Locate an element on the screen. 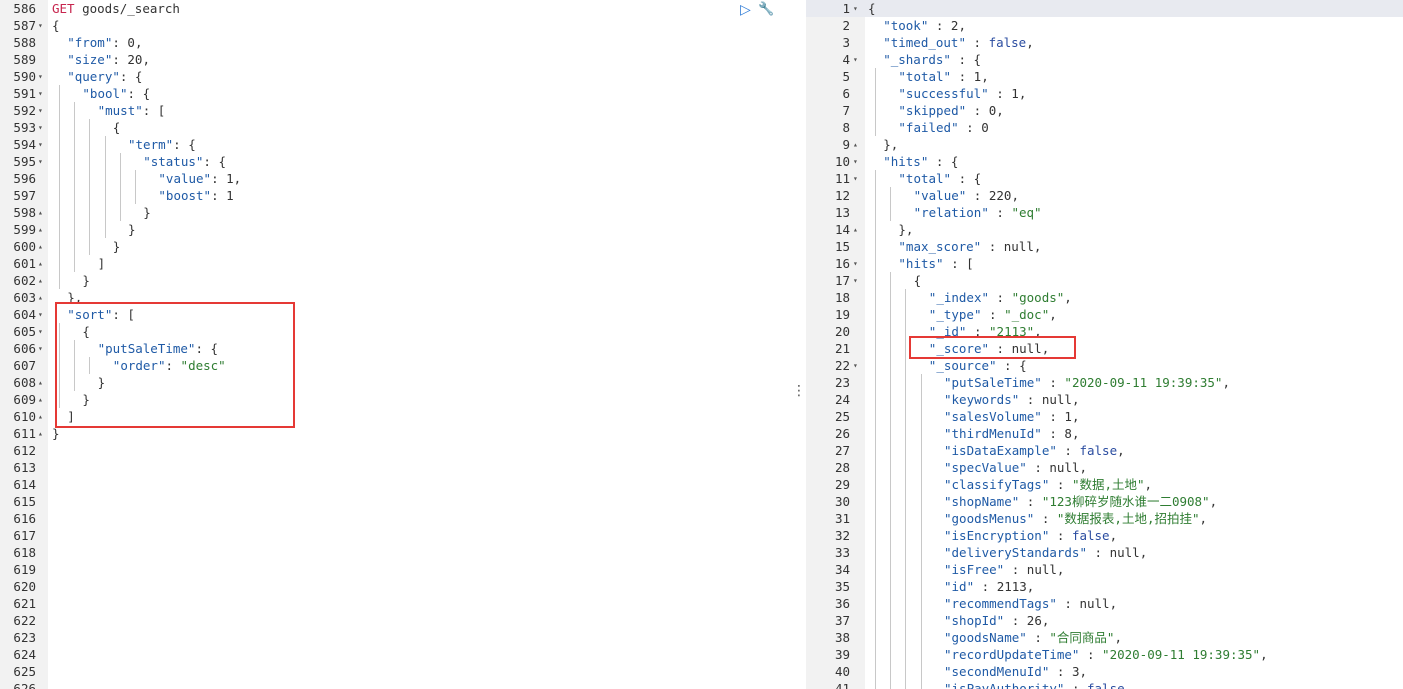 This screenshot has height=689, width=1403. code-line: 36 "recommendTags" : null, is located at coordinates (1104, 603).